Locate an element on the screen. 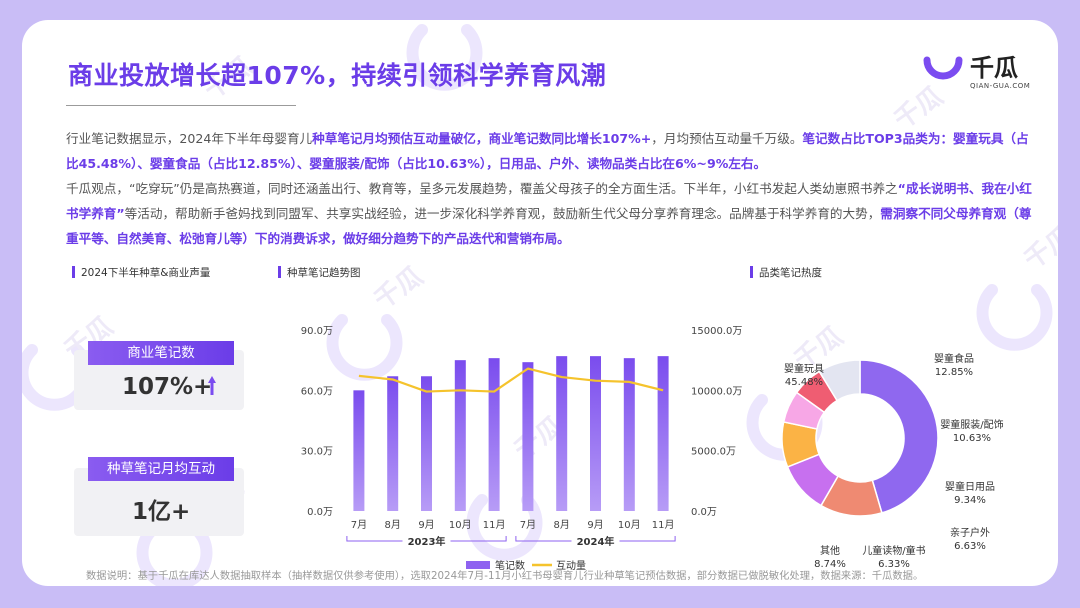 The image size is (1080, 608). donut-label: 其他 is located at coordinates (830, 550).